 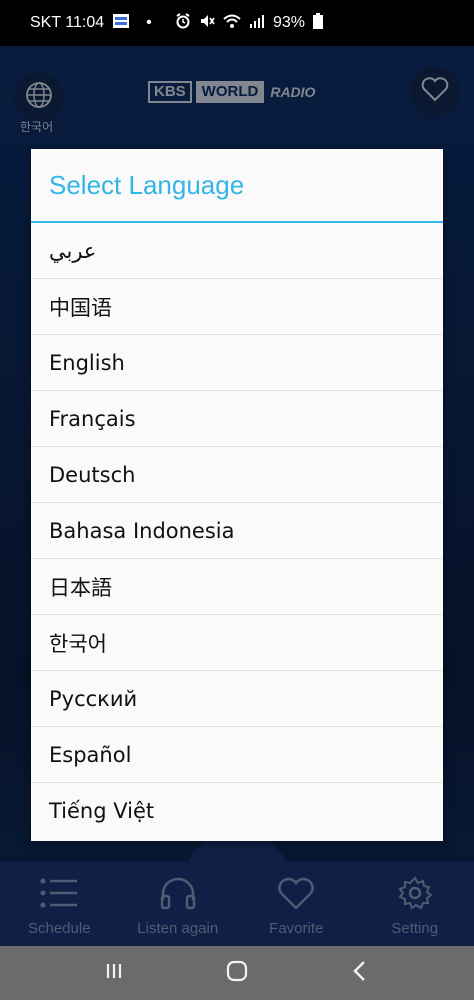 I want to click on language-option-japanese: 日本語, so click(x=237, y=587).